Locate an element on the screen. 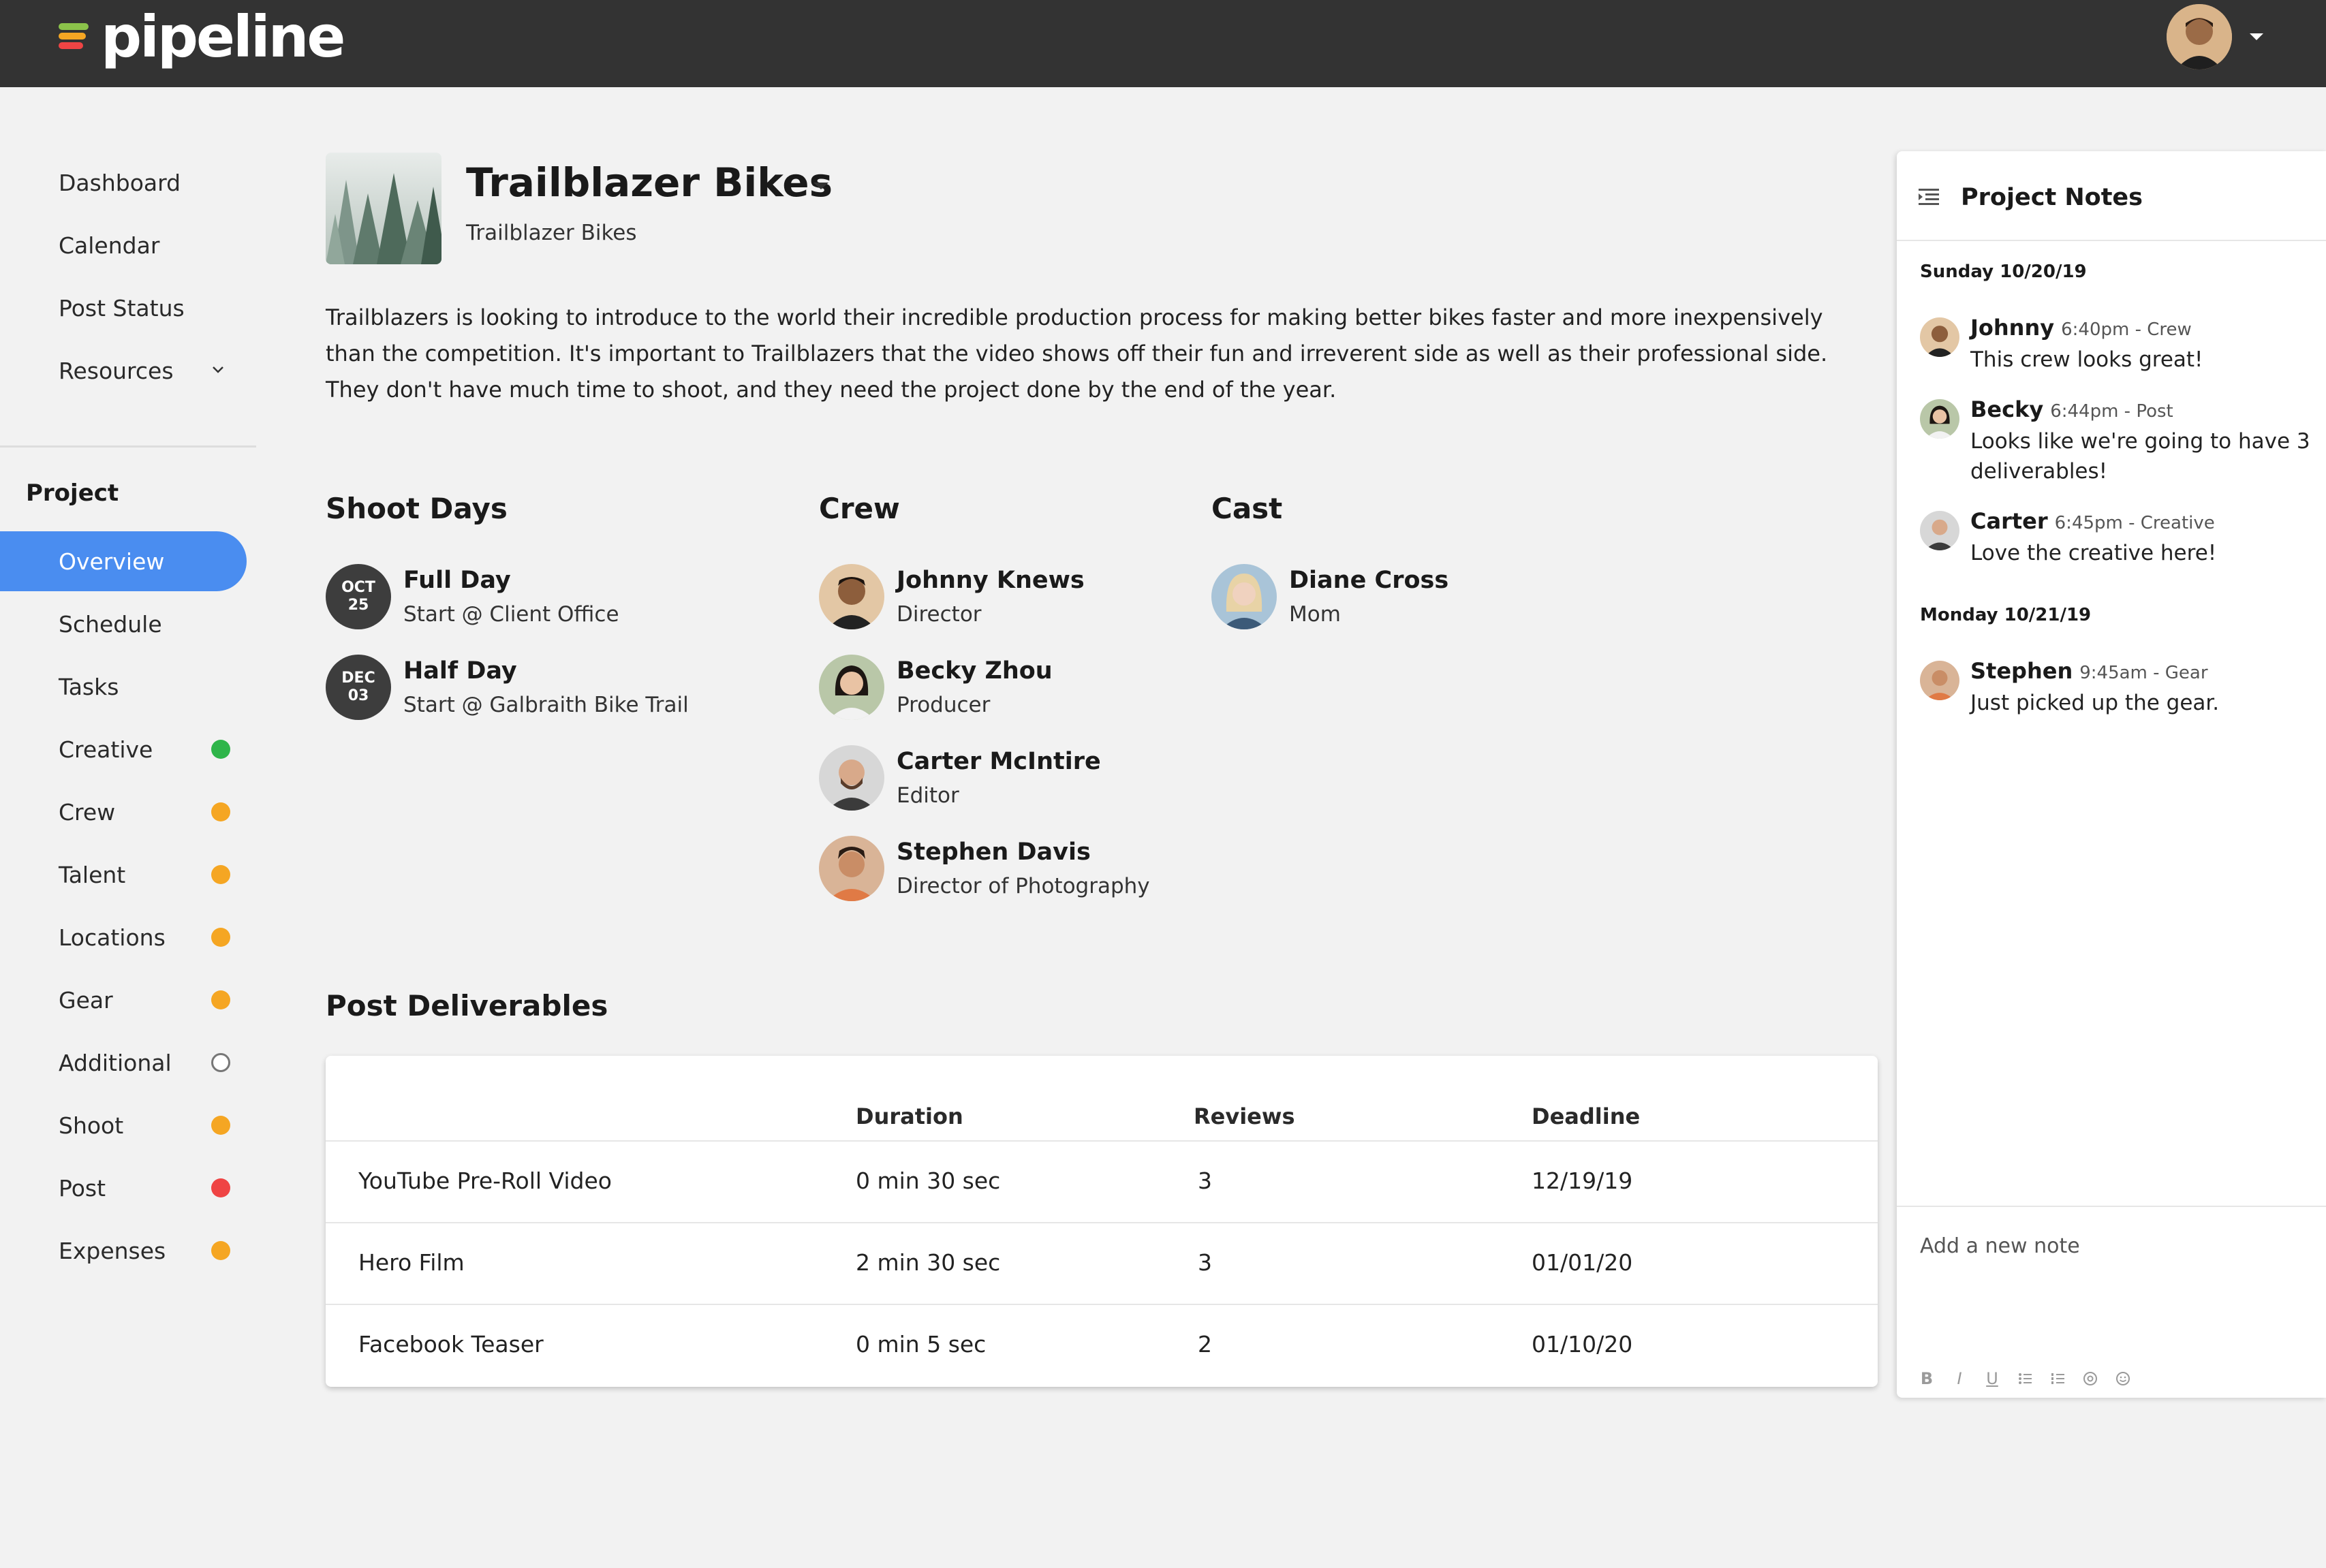  column-header-deadline: Deadline is located at coordinates (1586, 1116).